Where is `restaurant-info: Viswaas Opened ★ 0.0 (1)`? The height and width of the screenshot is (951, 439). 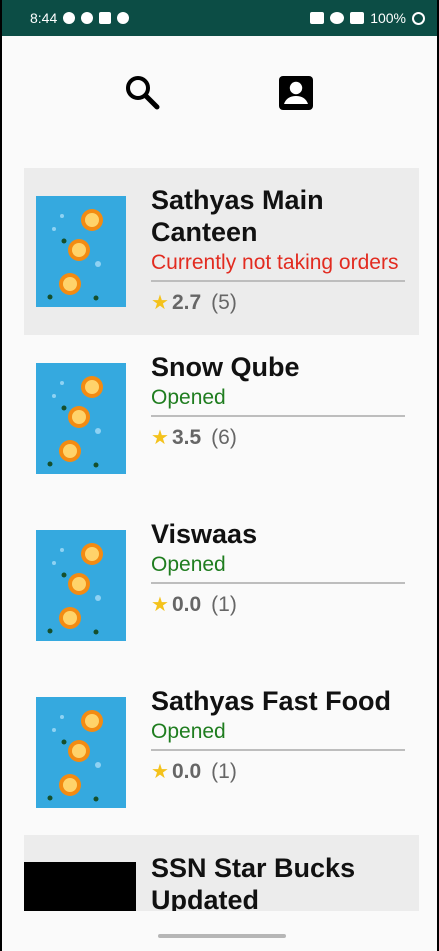 restaurant-info: Viswaas Opened ★ 0.0 (1) is located at coordinates (278, 567).